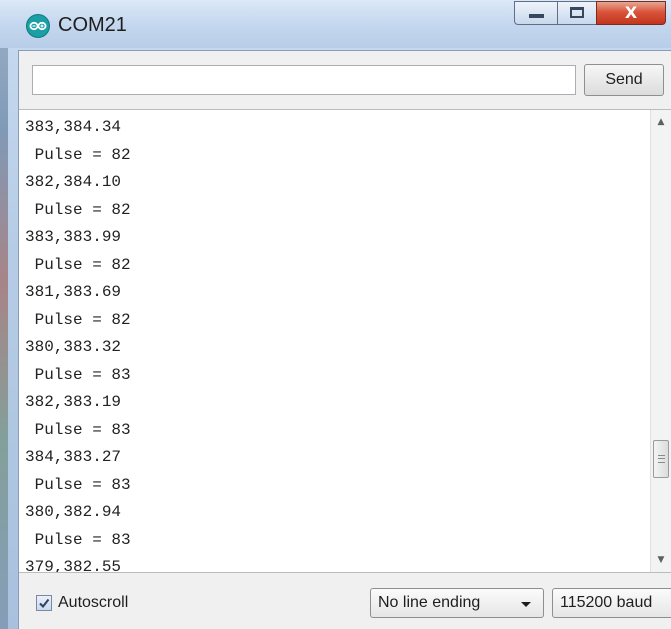 The height and width of the screenshot is (629, 671). What do you see at coordinates (73, 512) in the screenshot?
I see `serial-output-line: 380,382.94` at bounding box center [73, 512].